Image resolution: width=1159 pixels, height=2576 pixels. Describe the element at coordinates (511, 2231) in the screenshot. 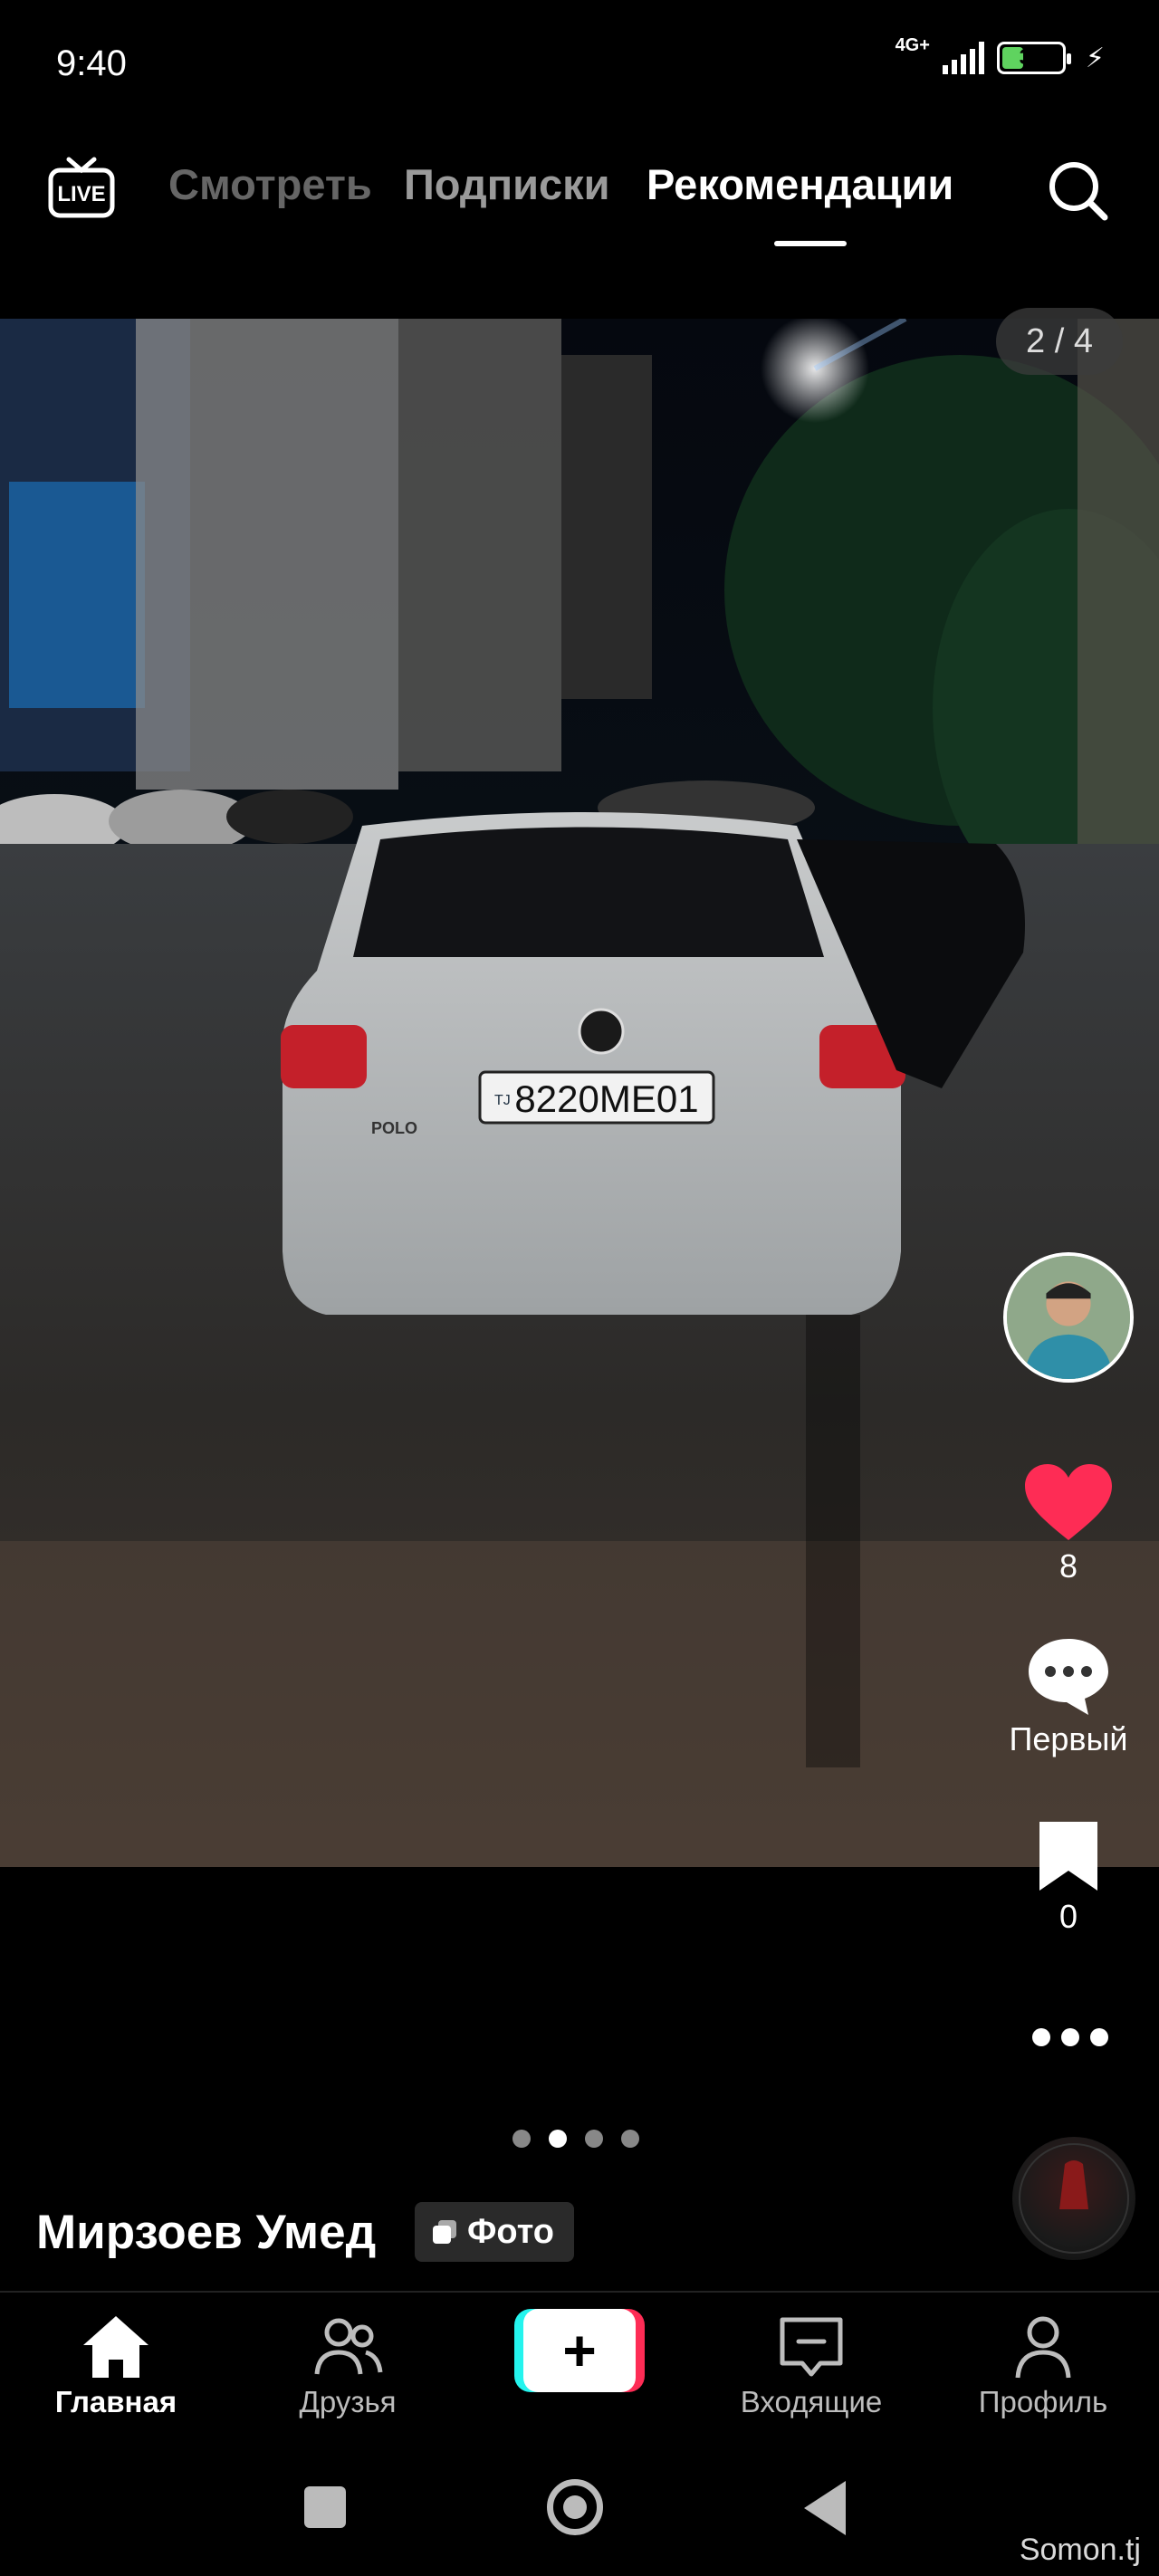

I see `photo-badge-label: Фото` at that location.